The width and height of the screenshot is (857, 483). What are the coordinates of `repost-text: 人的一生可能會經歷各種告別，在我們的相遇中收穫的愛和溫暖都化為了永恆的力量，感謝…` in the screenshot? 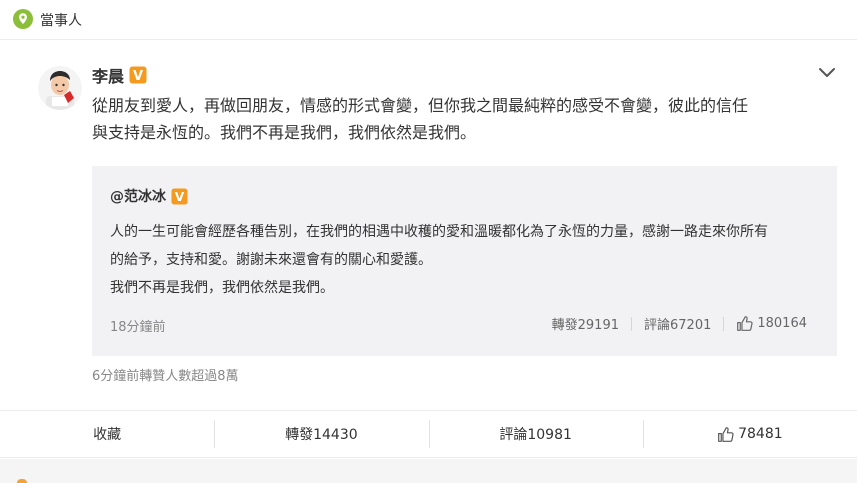 It's located at (470, 260).